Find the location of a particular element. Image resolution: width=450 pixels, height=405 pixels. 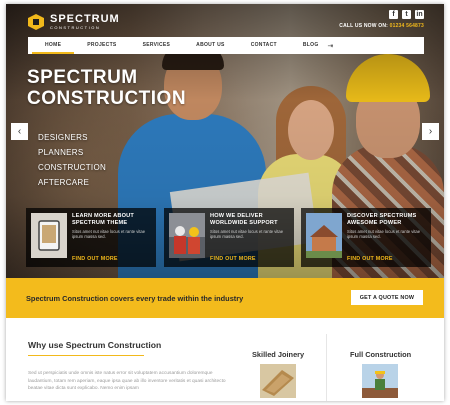

chevron-left-icon: ‹ is located at coordinates (19, 131).